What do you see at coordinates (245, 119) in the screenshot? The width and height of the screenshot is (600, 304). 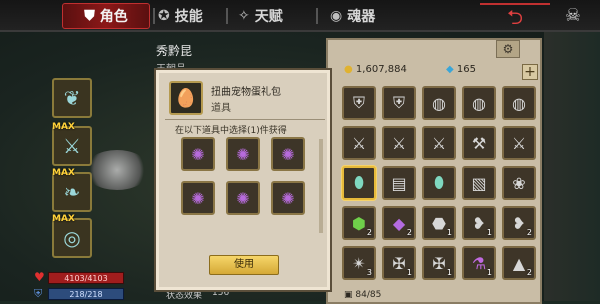 I see `popup-divider` at bounding box center [245, 119].